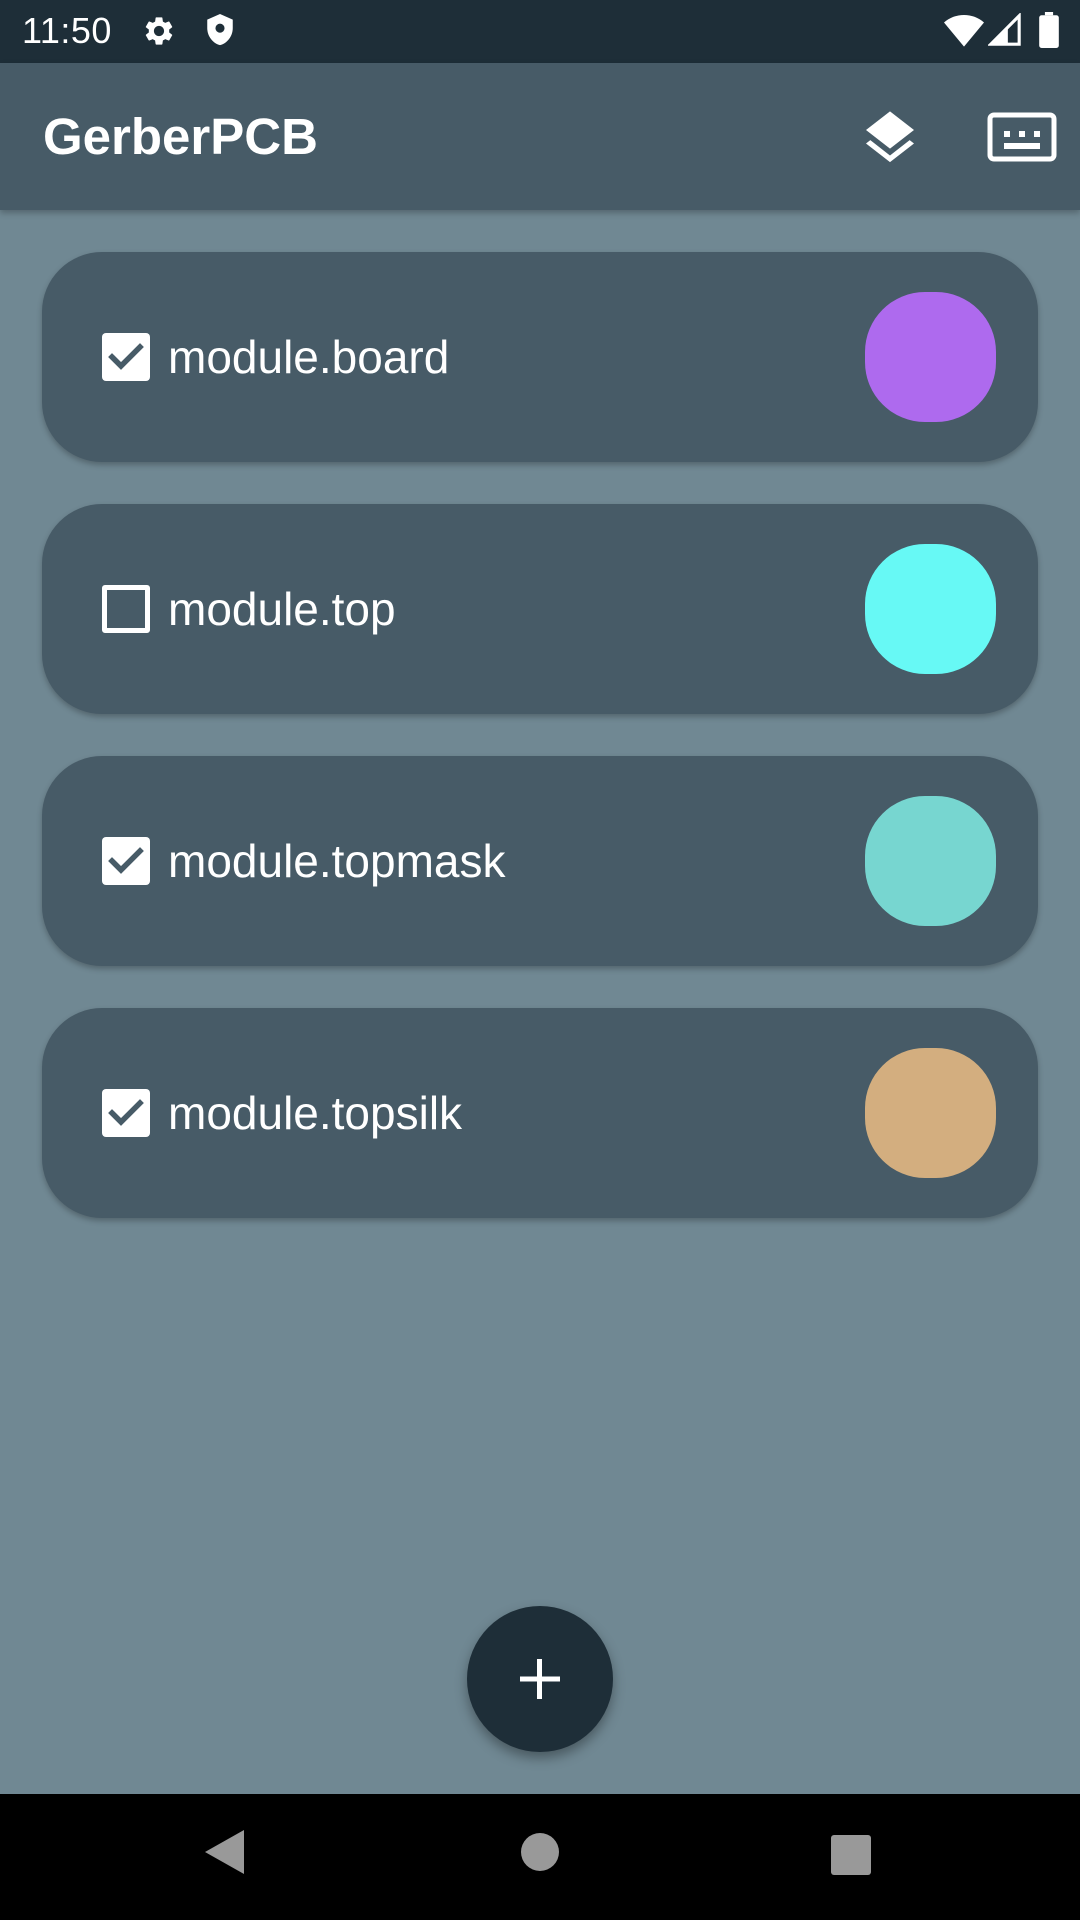 This screenshot has width=1080, height=1920. Describe the element at coordinates (540, 136) in the screenshot. I see `app-bar: GerberPCB` at that location.